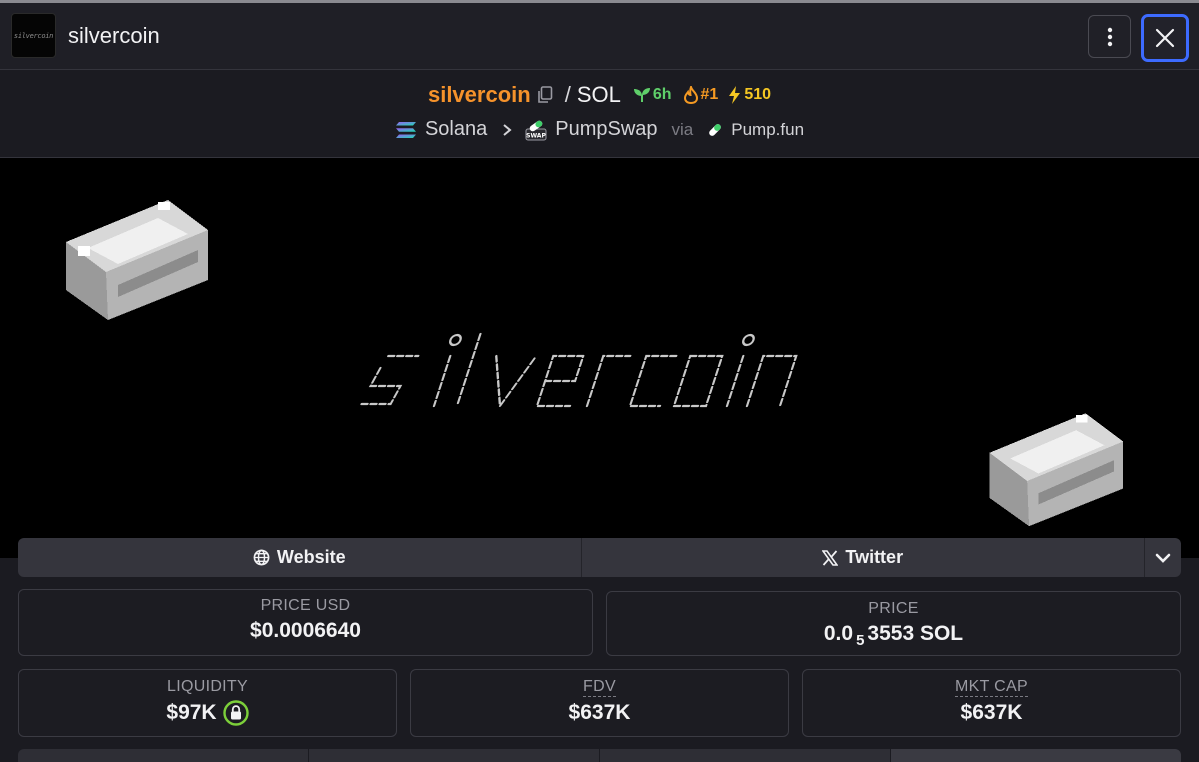 Image resolution: width=1199 pixels, height=762 pixels. What do you see at coordinates (578, 370) in the screenshot?
I see `ascii-logo` at bounding box center [578, 370].